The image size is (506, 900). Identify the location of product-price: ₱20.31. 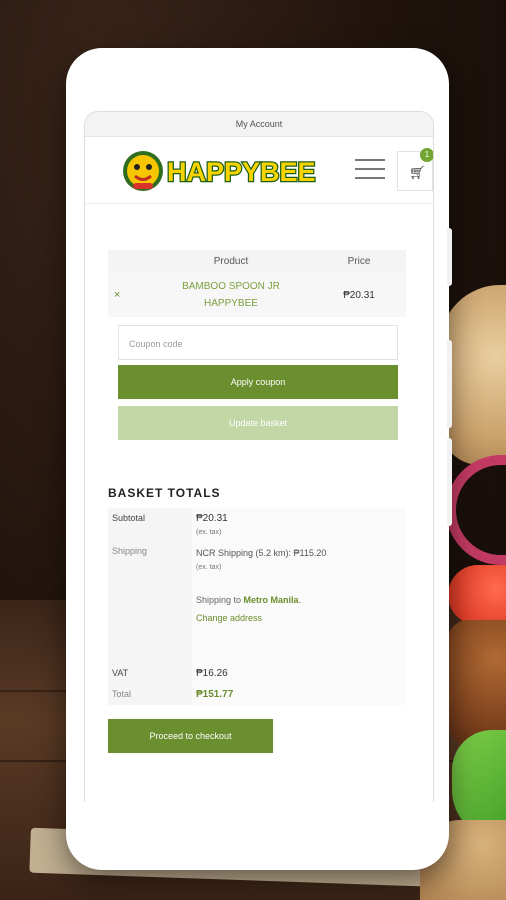
(359, 295).